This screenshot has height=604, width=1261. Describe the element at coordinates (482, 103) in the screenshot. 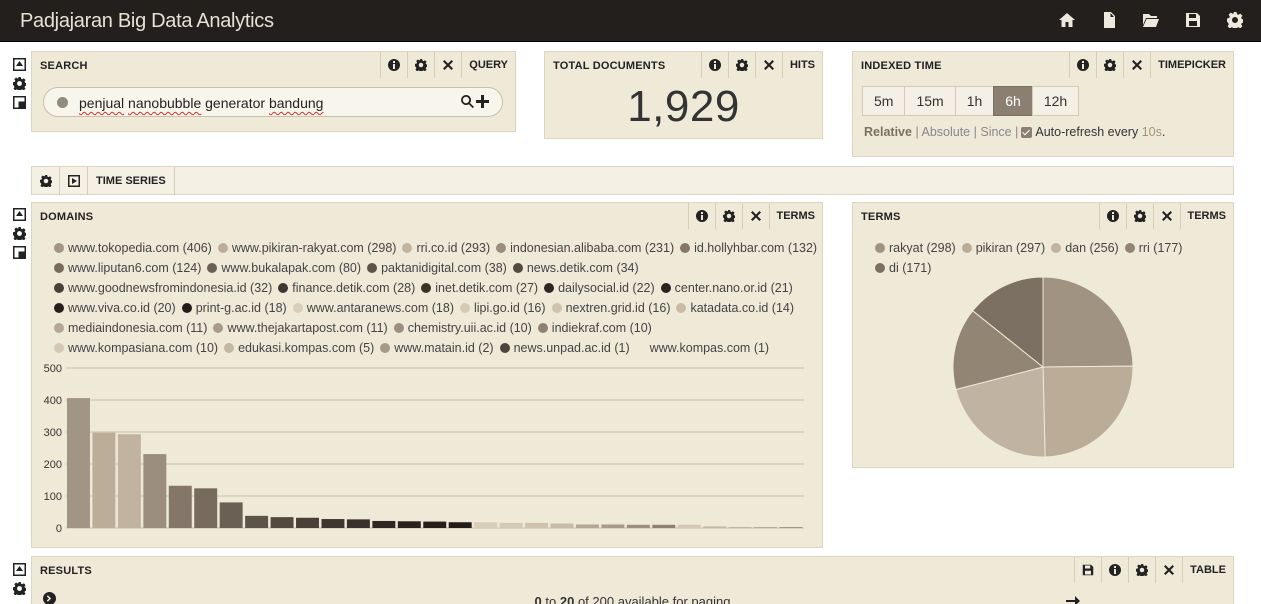

I see `add-query-icon` at that location.